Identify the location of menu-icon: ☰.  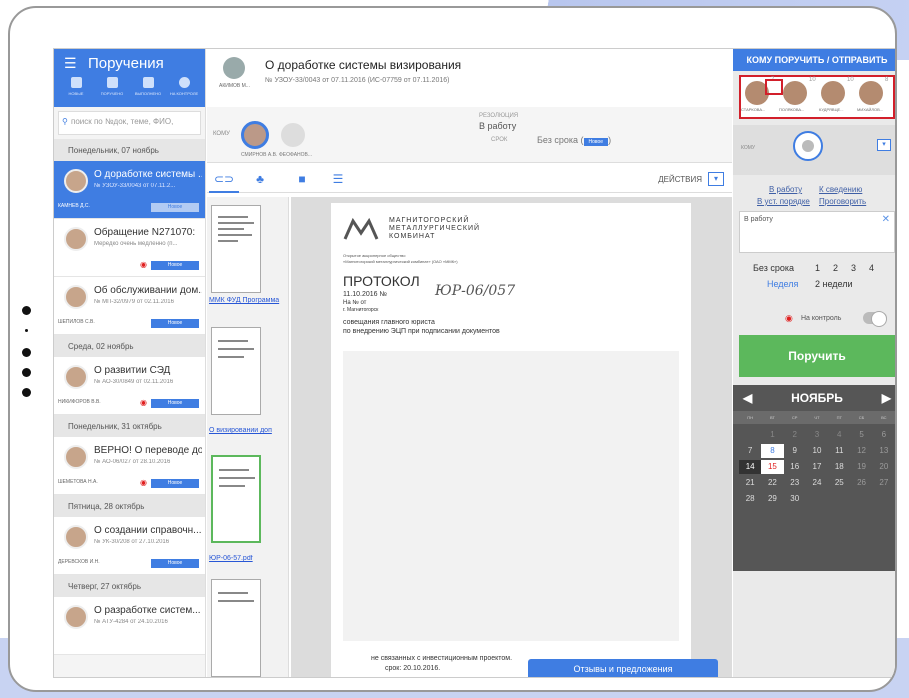
(70, 63).